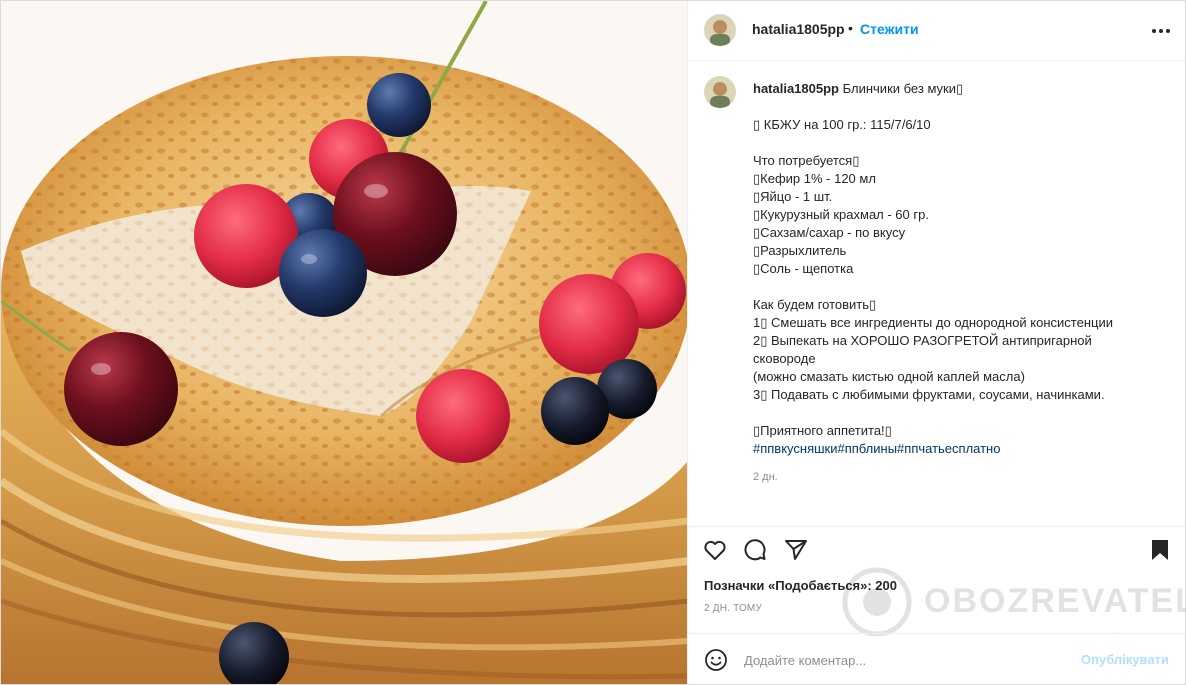  What do you see at coordinates (796, 88) in the screenshot?
I see `caption-username: hatalia1805pp` at bounding box center [796, 88].